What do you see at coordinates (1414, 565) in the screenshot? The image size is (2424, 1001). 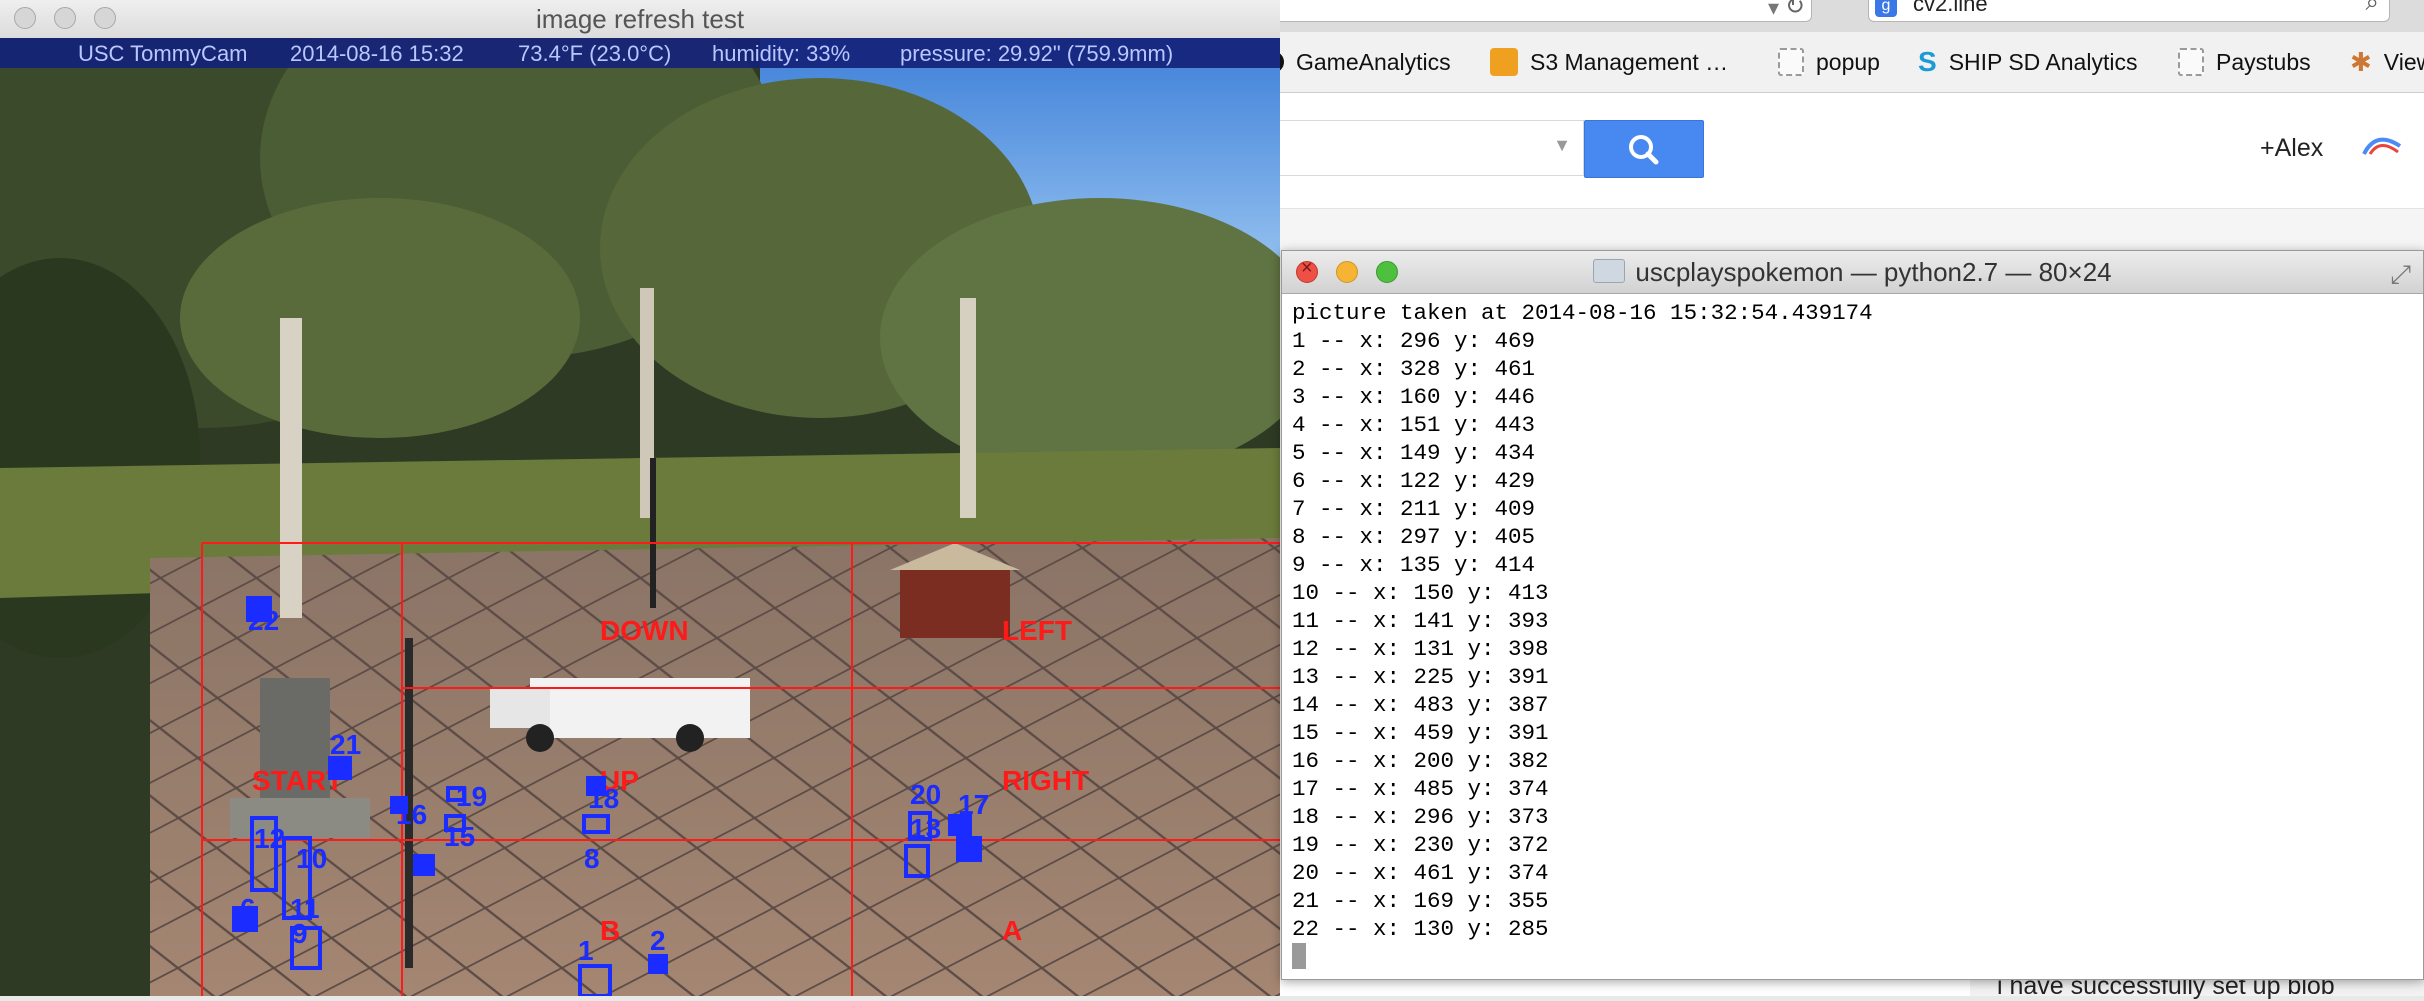 I see `point-line: 9 -- x: 135 y: 414` at bounding box center [1414, 565].